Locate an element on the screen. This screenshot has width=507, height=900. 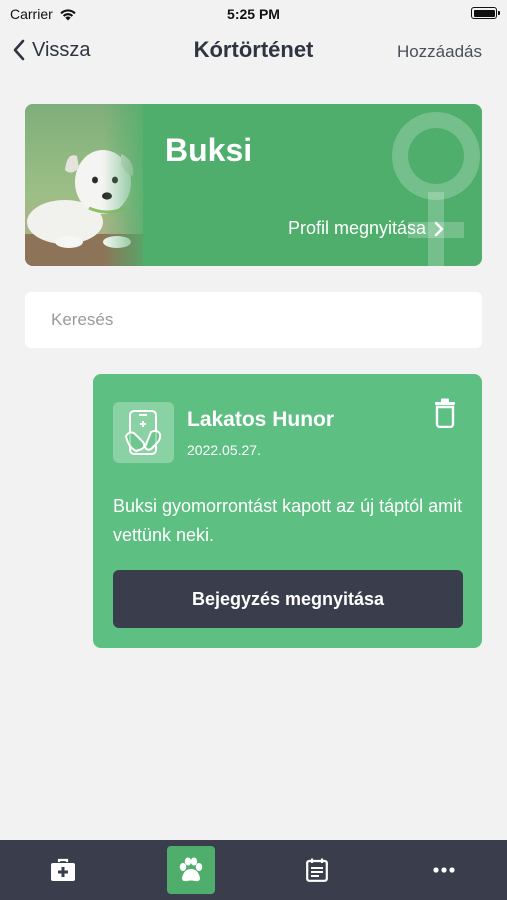
calendar-icon is located at coordinates (317, 870).